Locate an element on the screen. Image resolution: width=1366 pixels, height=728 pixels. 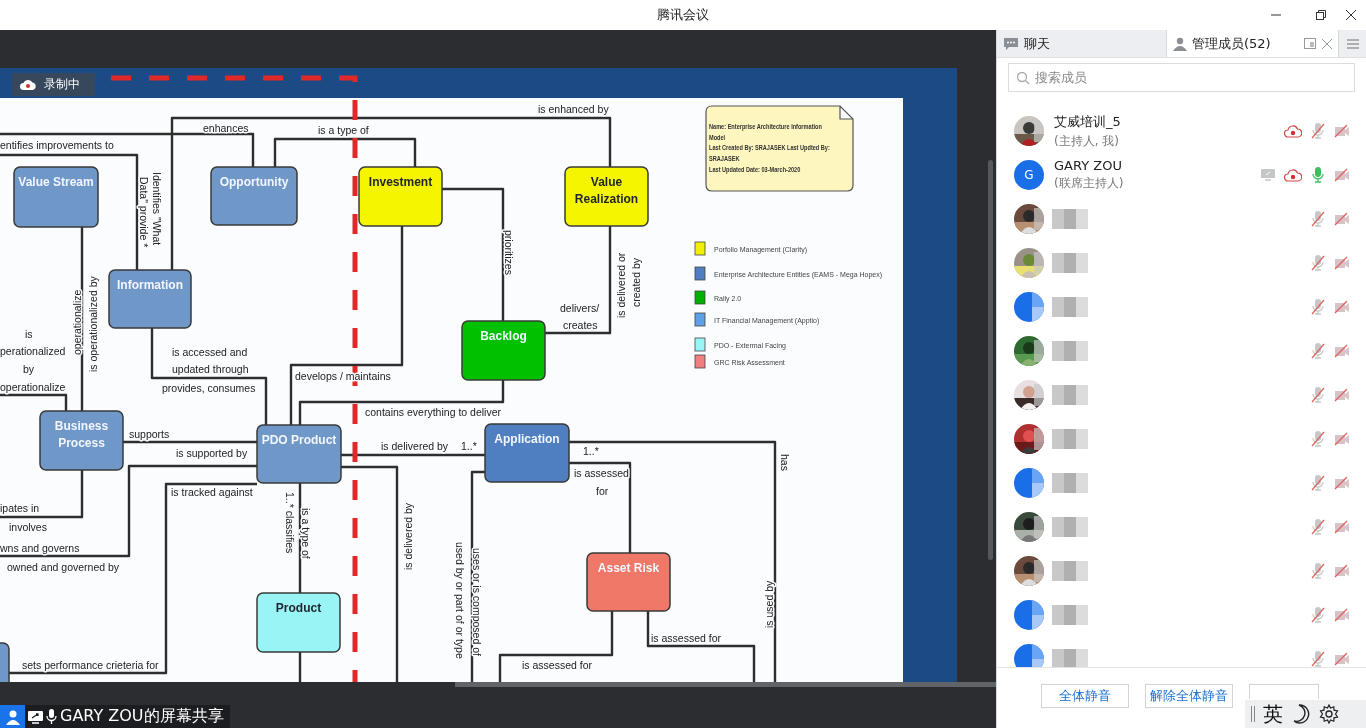
connector-label: ipates in is located at coordinates (20, 508).